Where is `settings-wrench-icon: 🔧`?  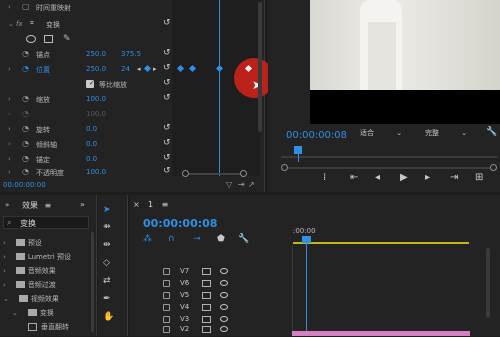
settings-wrench-icon: 🔧 is located at coordinates (491, 132).